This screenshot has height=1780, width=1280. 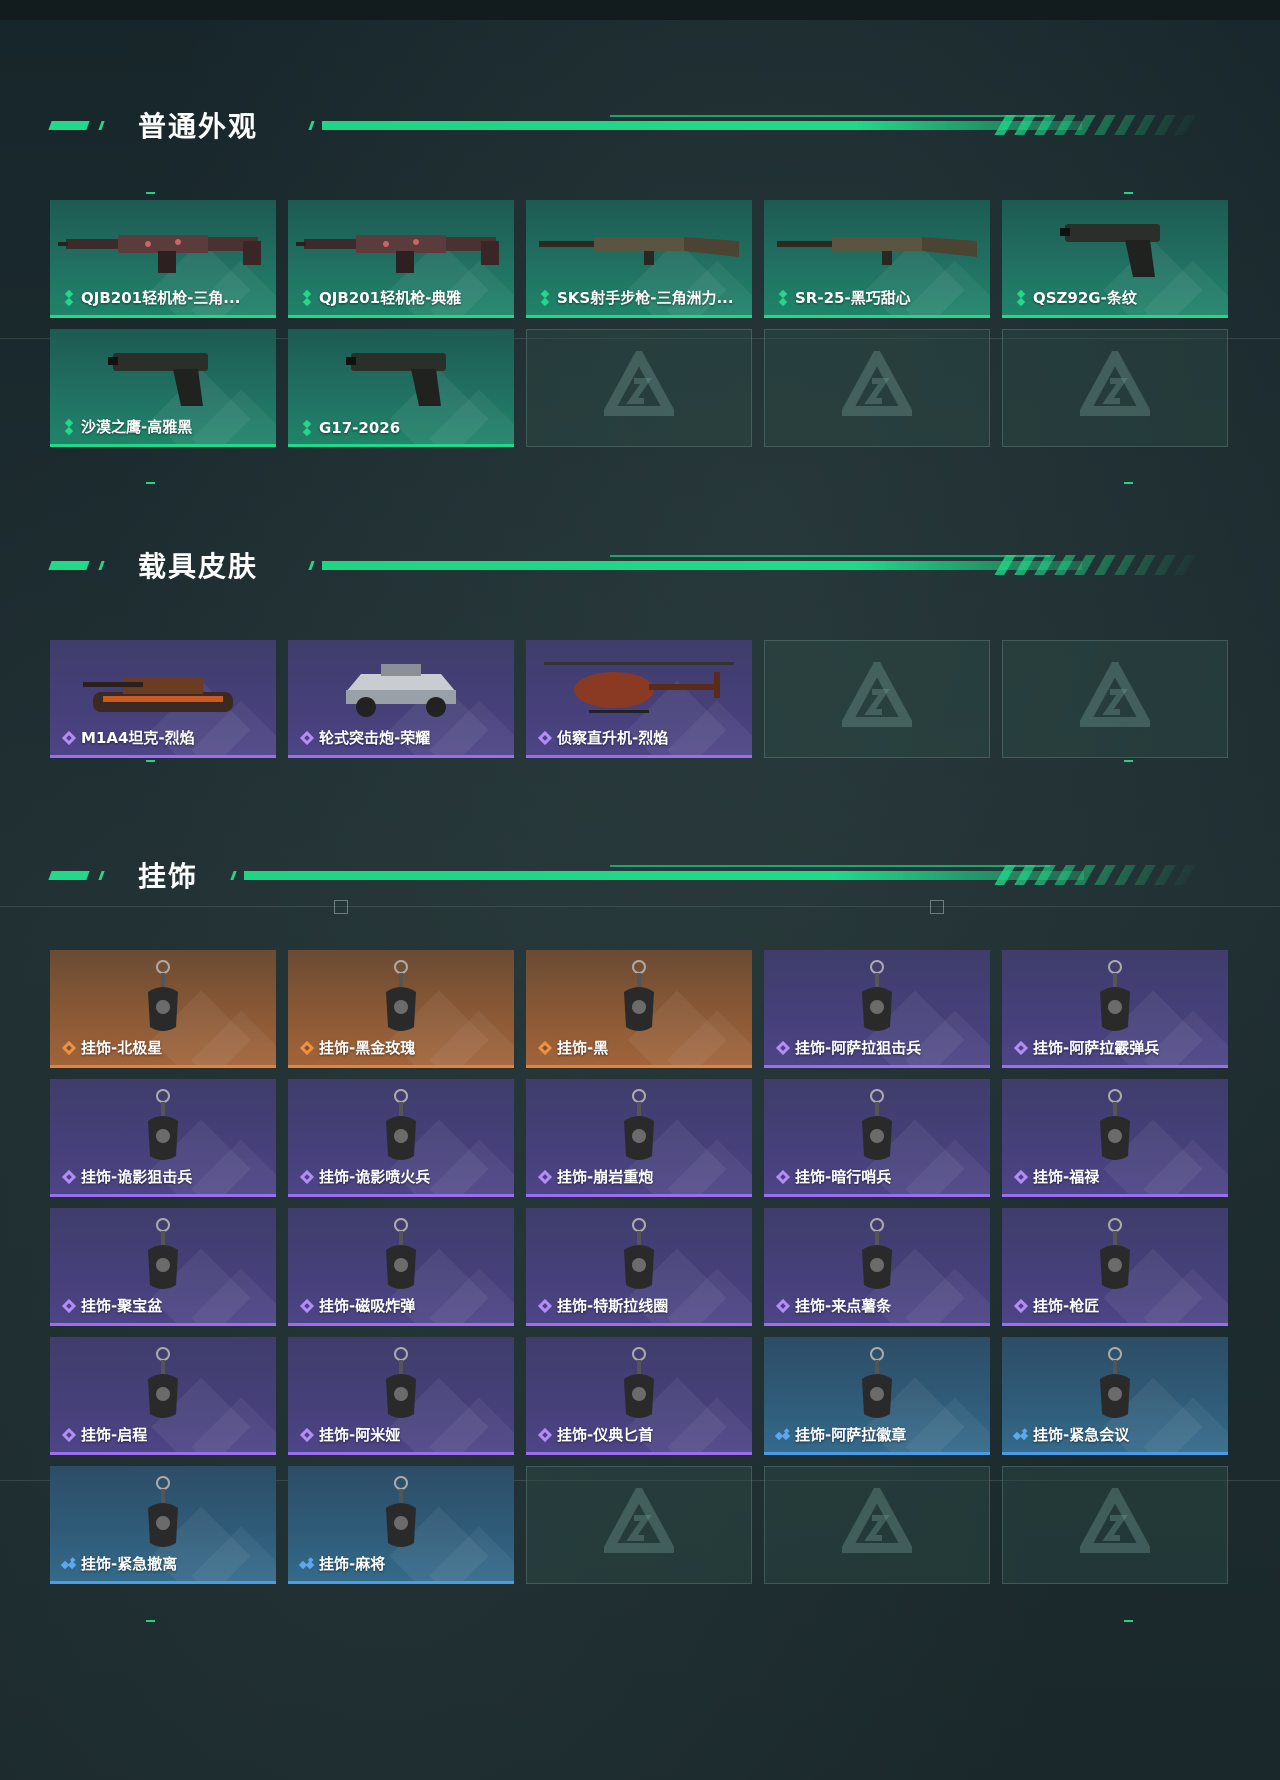 What do you see at coordinates (877, 259) in the screenshot?
I see `item-card: SR-25-黑巧甜心` at bounding box center [877, 259].